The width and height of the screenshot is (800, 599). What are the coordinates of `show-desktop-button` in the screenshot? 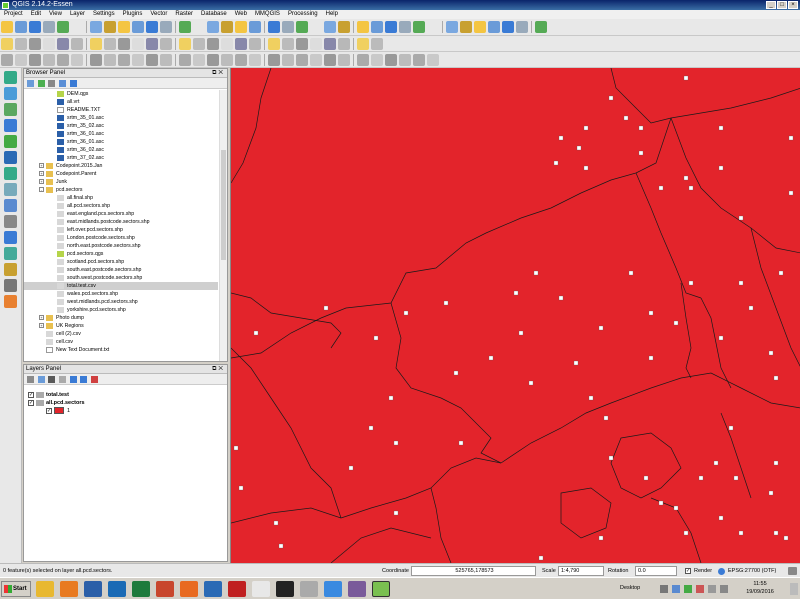 It's located at (794, 589).